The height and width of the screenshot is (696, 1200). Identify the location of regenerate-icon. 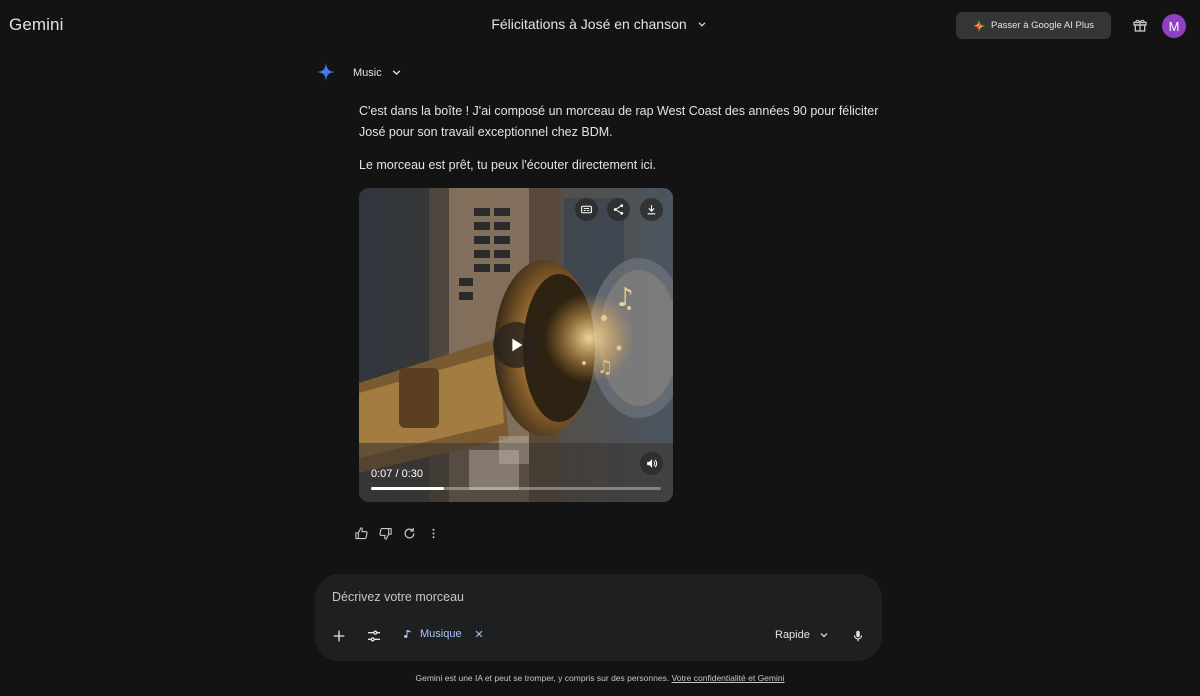
(409, 533).